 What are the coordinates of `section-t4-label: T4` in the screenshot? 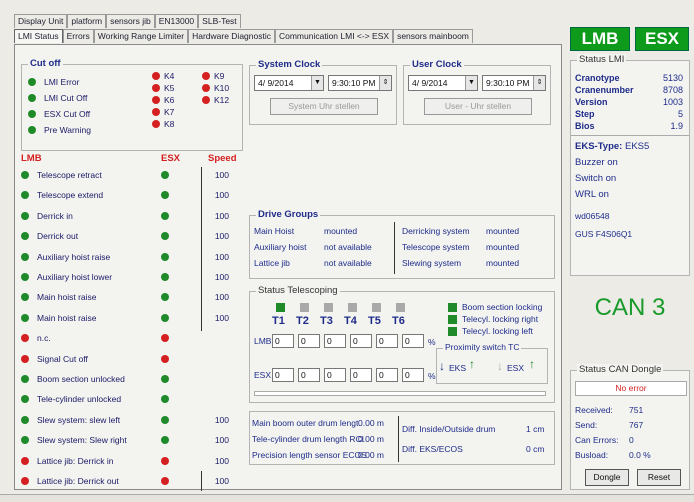 It's located at (350, 321).